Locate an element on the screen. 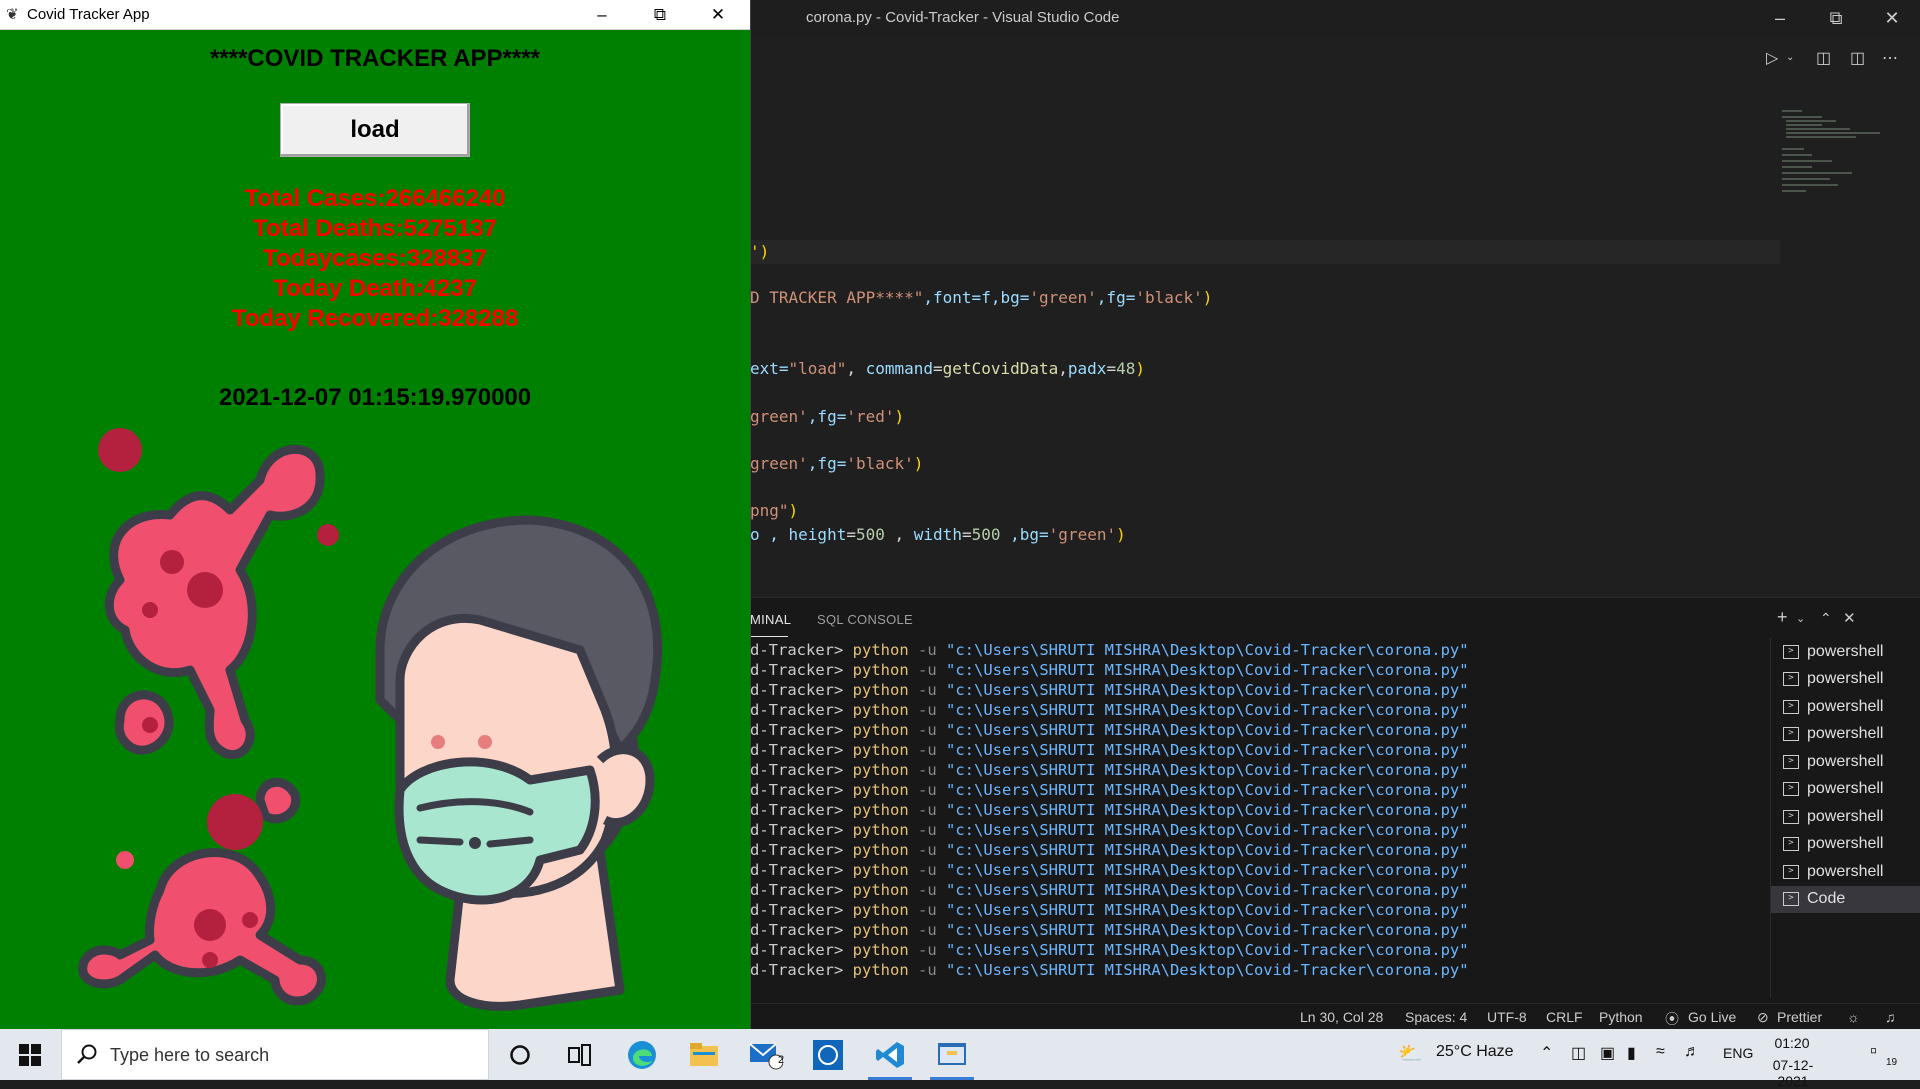 This screenshot has width=1920, height=1089. eol-setting: CRLF is located at coordinates (1564, 1017).